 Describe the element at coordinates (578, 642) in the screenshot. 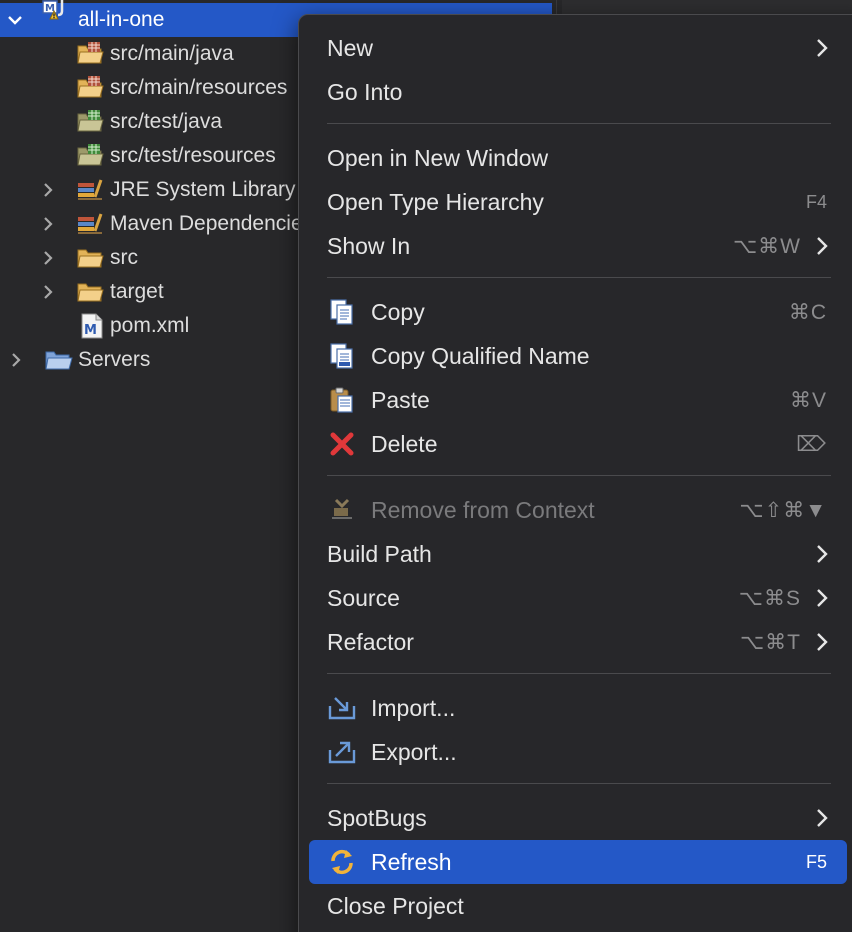

I see `menu-item-refactor: Refactor ⌥⌘T` at that location.